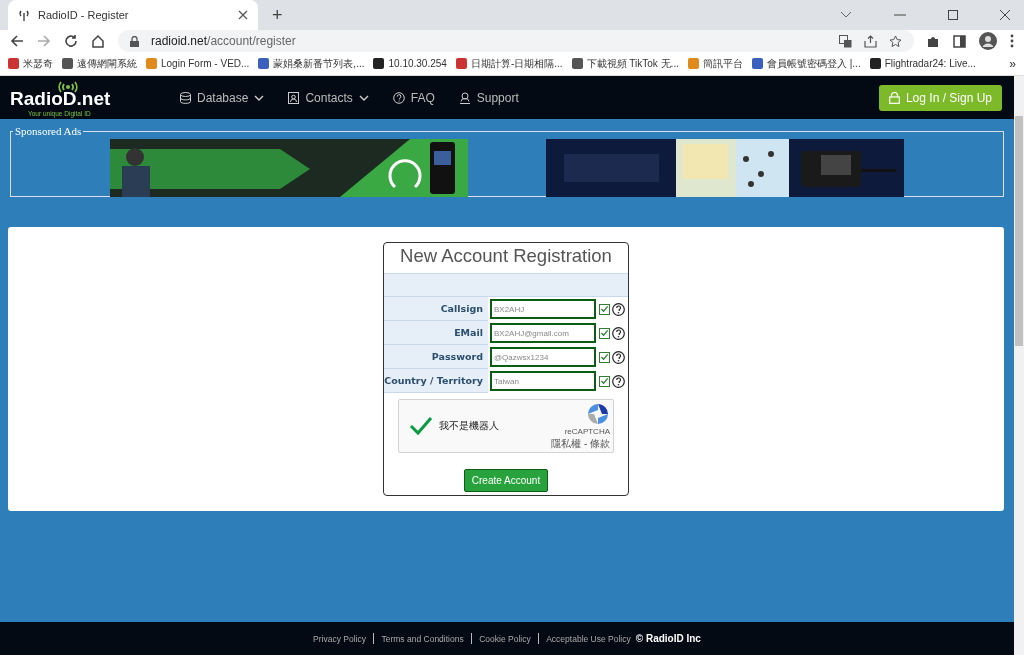  Describe the element at coordinates (99, 63) in the screenshot. I see `bookmark: 遠傳網閘系統` at that location.